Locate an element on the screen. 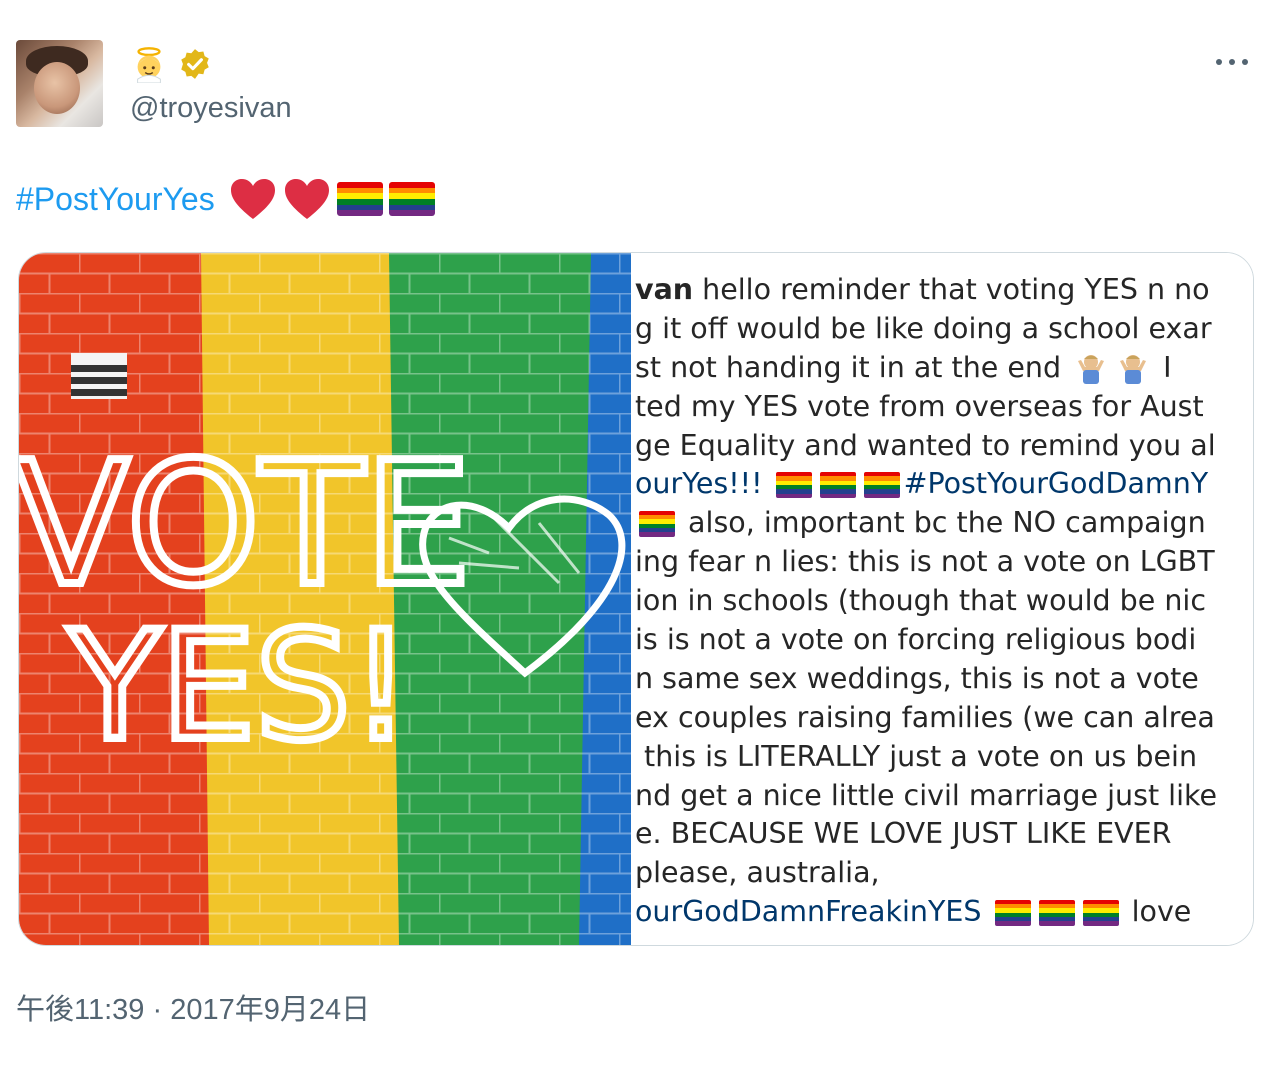  caption-hashtag: ourGodDamnFreakinYES is located at coordinates (808, 912).